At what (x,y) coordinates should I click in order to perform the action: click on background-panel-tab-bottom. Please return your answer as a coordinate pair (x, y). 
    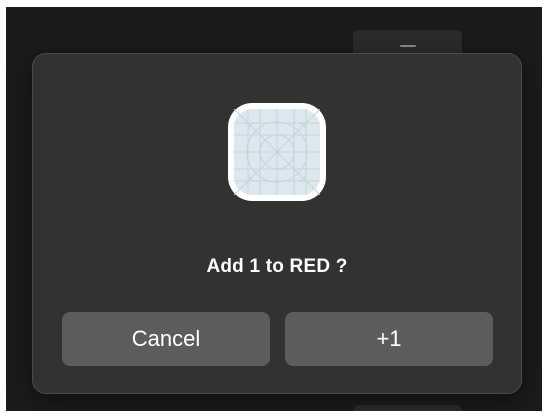
    Looking at the image, I should click on (407, 408).